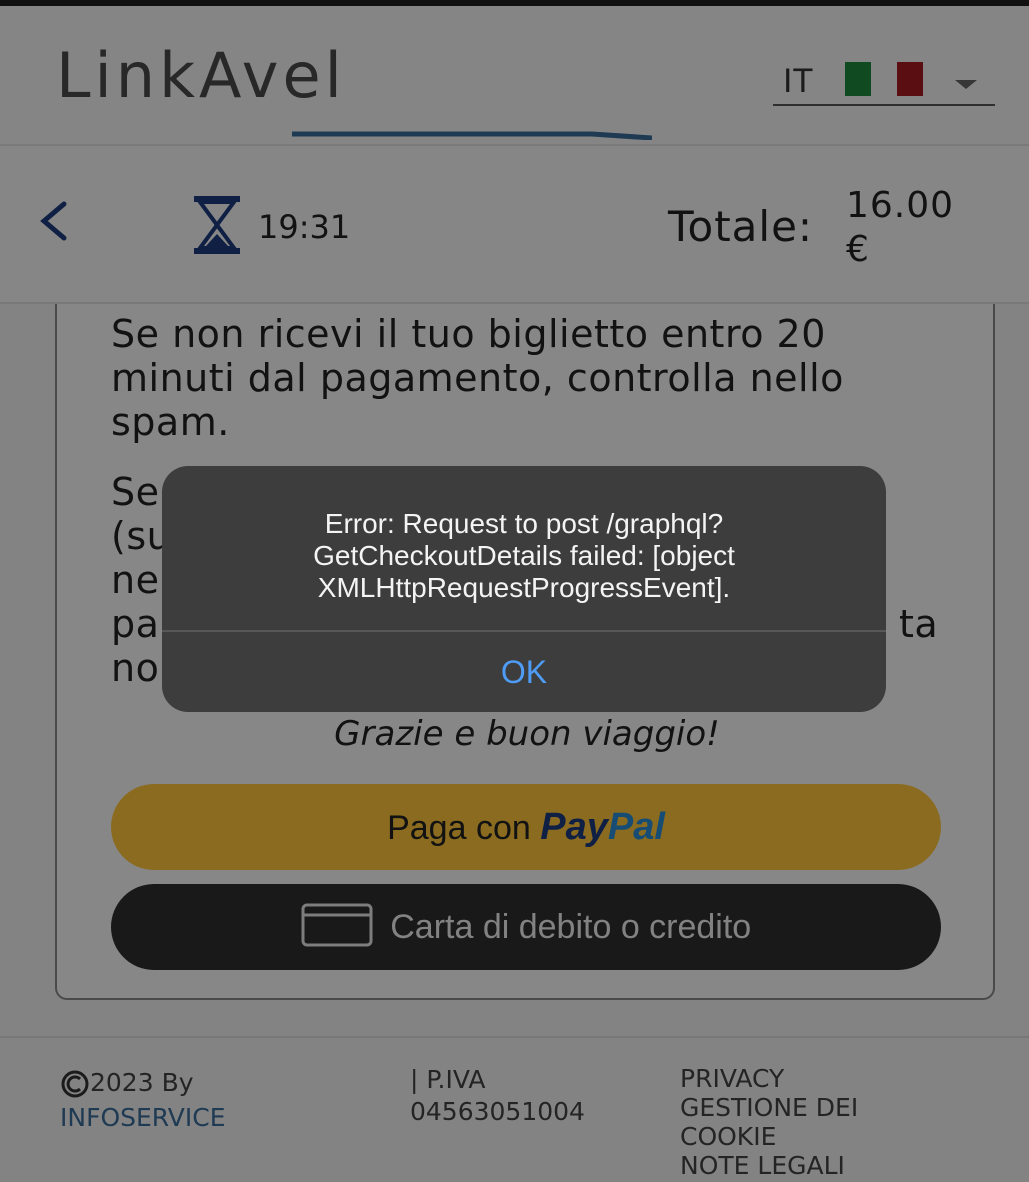 The image size is (1029, 1182). I want to click on alert-ok-button: OK, so click(524, 672).